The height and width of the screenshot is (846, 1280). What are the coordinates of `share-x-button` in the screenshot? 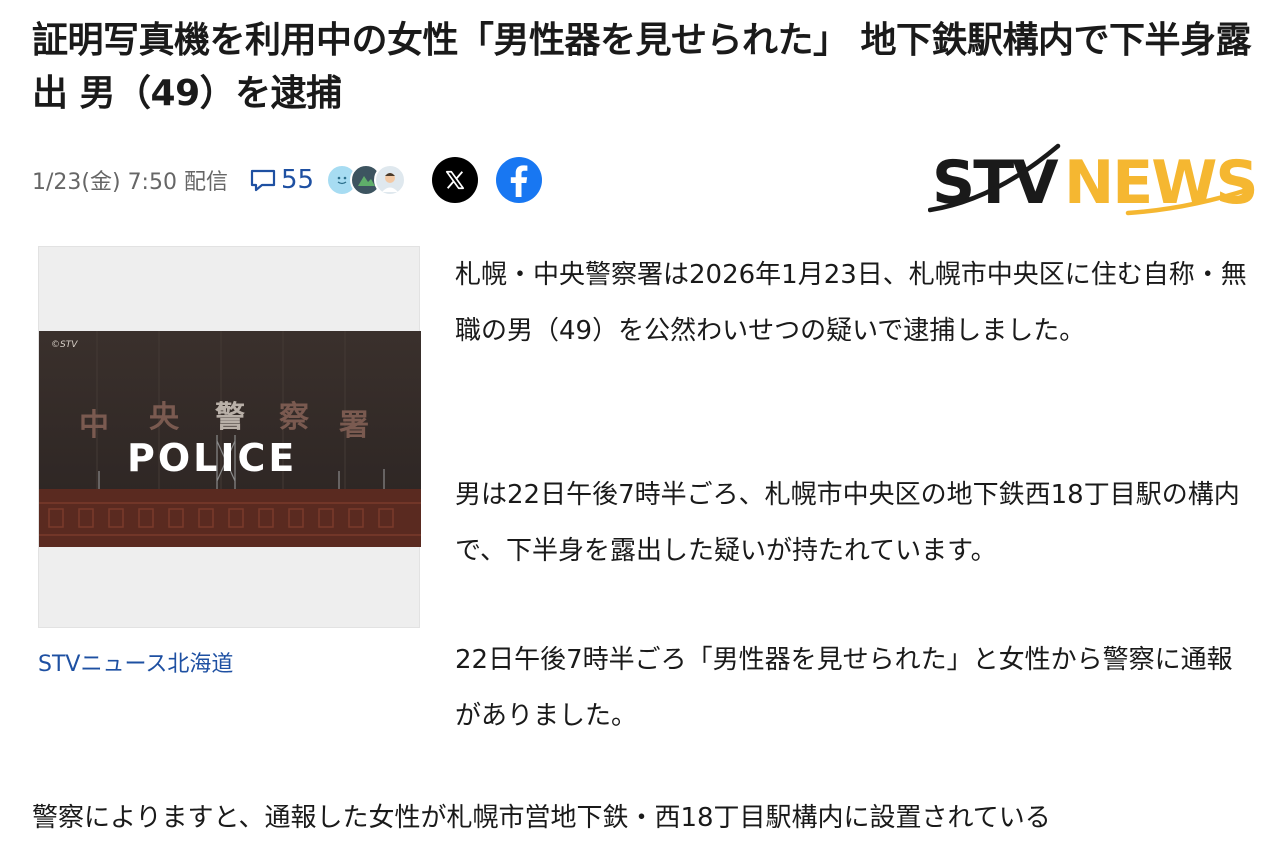 It's located at (455, 180).